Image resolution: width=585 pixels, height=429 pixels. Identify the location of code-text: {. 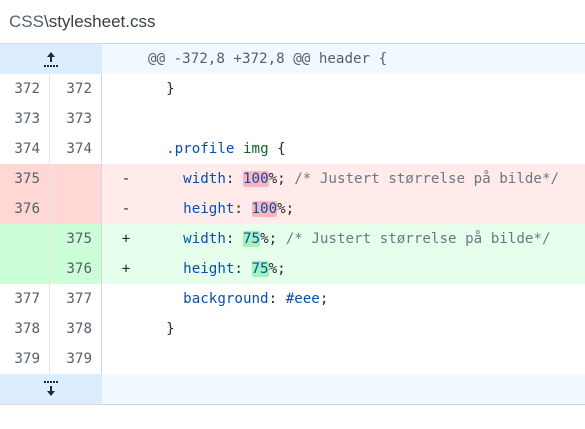
(277, 149).